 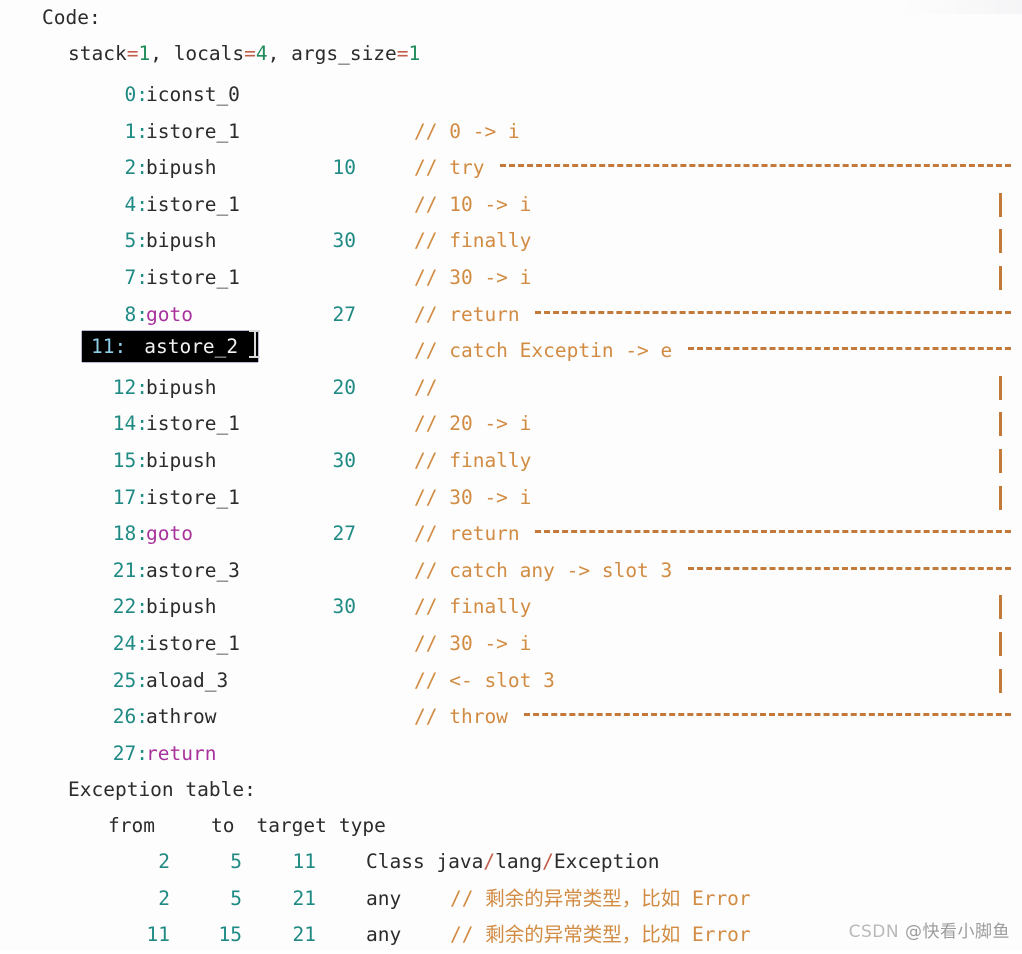 I want to click on instruction-mnemonic: return, so click(x=181, y=753).